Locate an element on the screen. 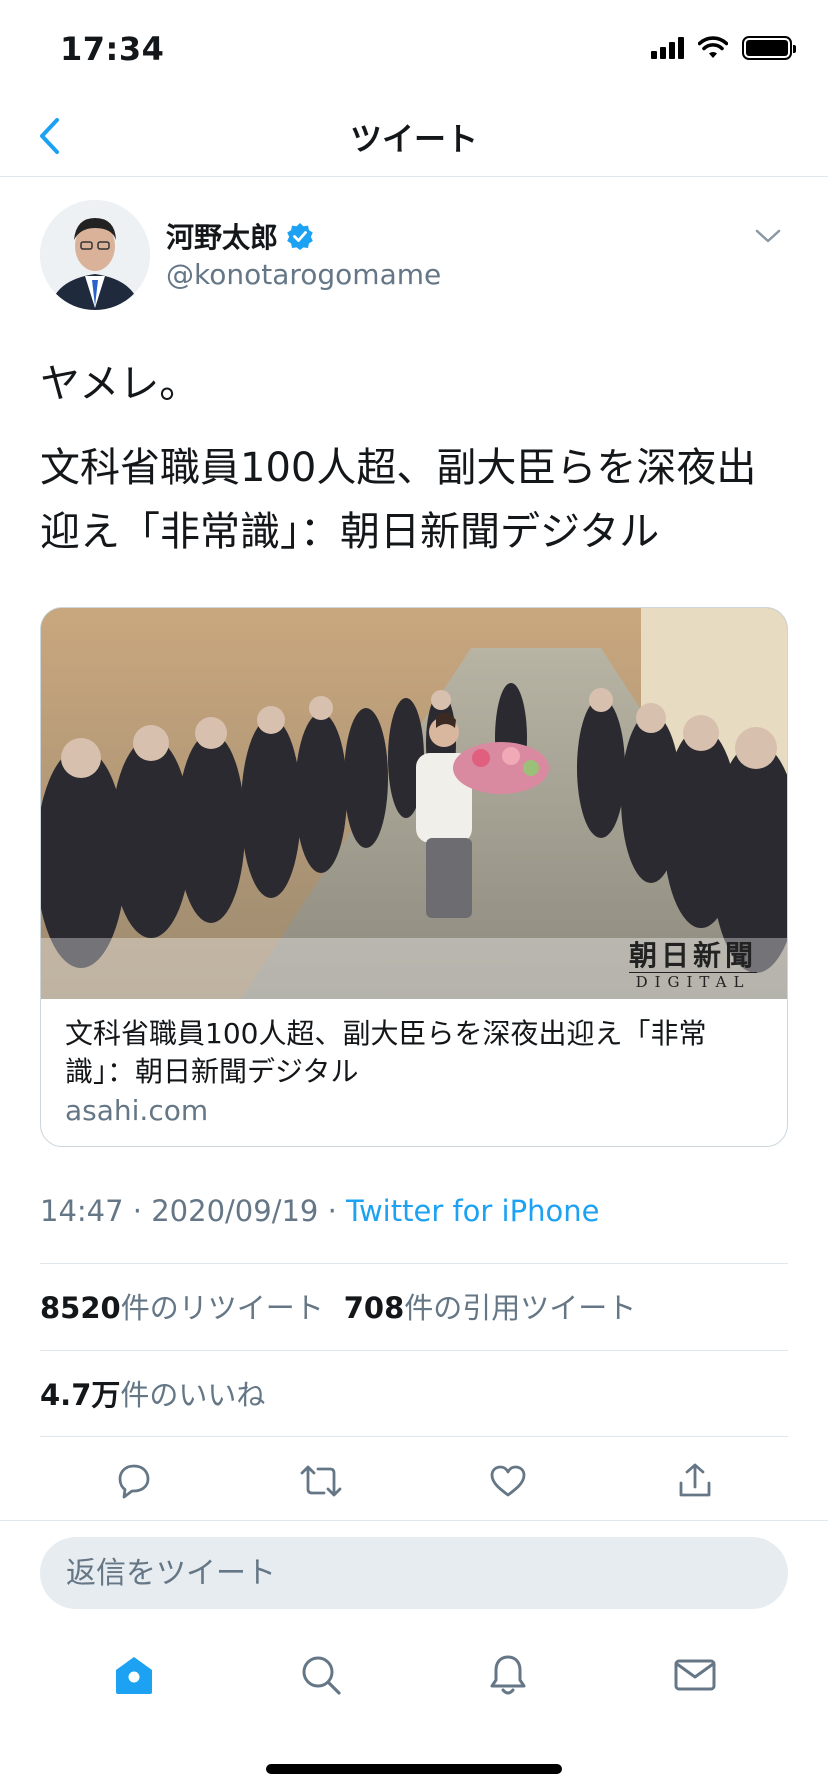 This screenshot has width=828, height=1792. tab-notifications is located at coordinates (508, 1675).